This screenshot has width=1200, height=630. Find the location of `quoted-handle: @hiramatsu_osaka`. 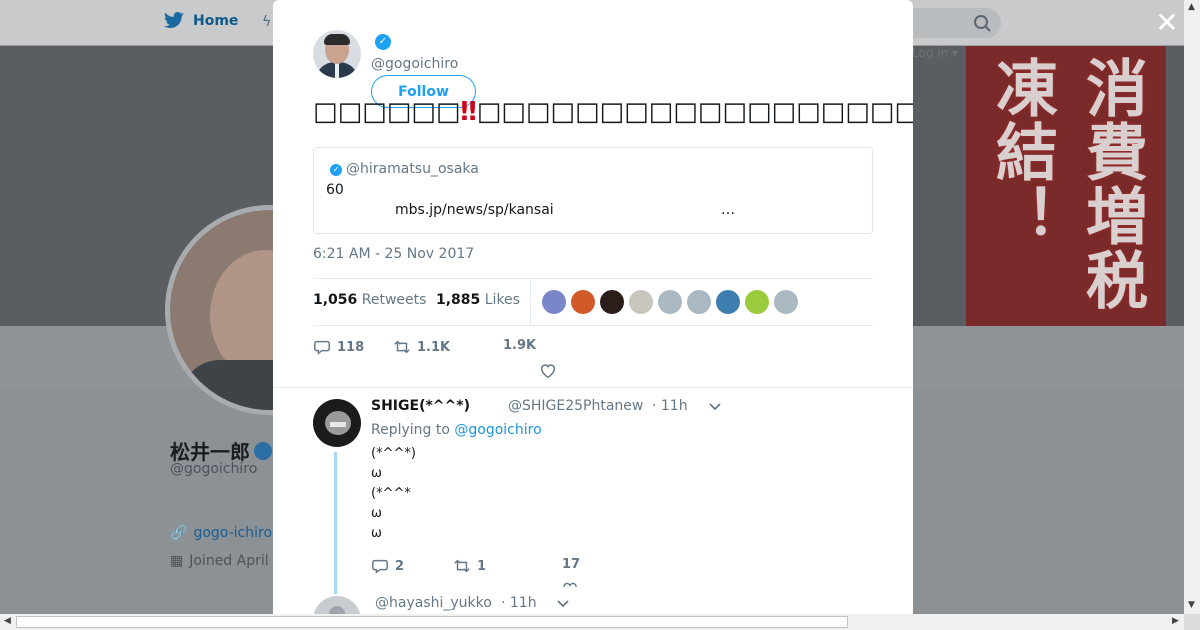

quoted-handle: @hiramatsu_osaka is located at coordinates (412, 169).